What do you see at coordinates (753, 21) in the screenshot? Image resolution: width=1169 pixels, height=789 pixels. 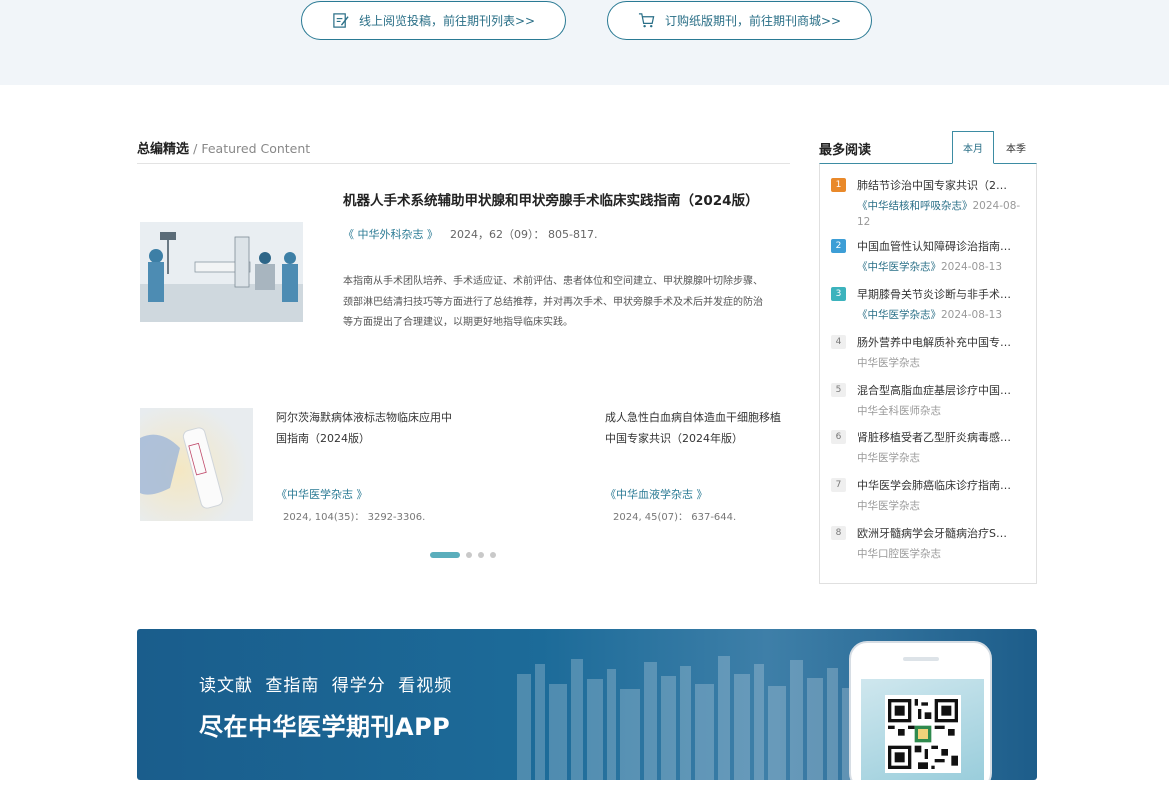 I see `buy-print-label: 订购纸版期刊，前往期刊商城>>` at bounding box center [753, 21].